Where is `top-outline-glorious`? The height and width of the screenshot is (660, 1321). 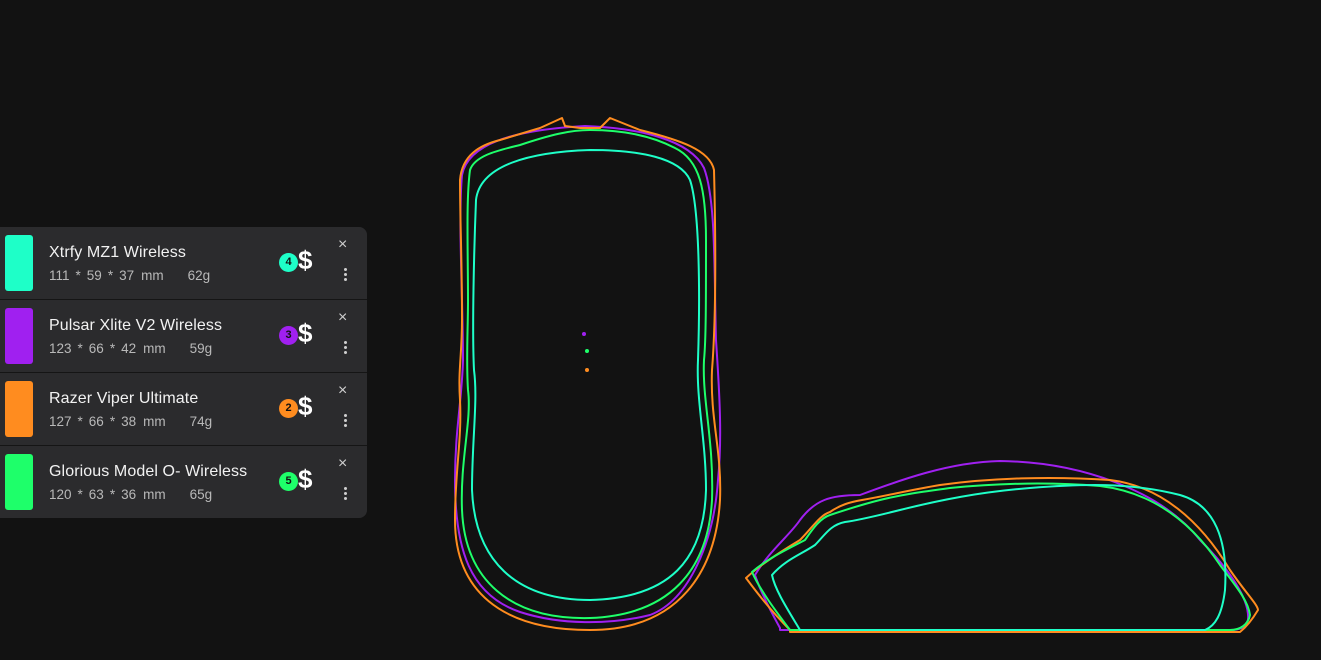
top-outline-glorious is located at coordinates (587, 374).